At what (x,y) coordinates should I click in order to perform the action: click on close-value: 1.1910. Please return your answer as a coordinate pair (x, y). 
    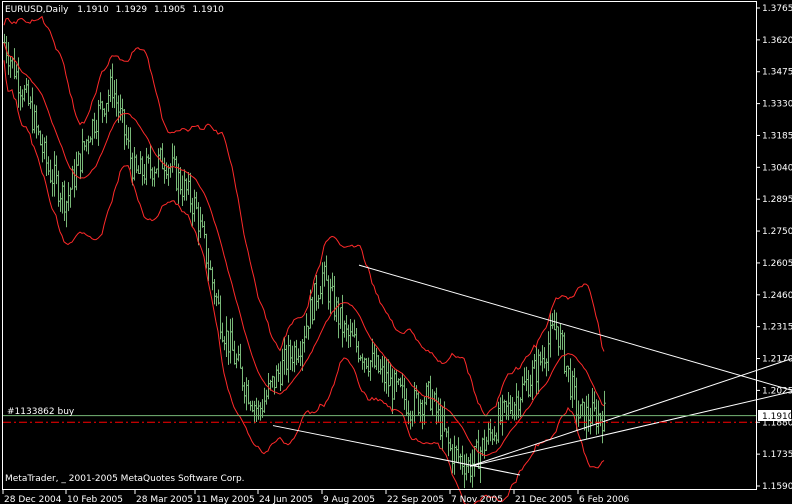
    Looking at the image, I should click on (208, 10).